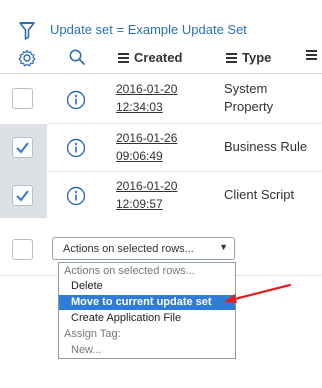  Describe the element at coordinates (147, 138) in the screenshot. I see `created-date: 2016-01-26` at that location.